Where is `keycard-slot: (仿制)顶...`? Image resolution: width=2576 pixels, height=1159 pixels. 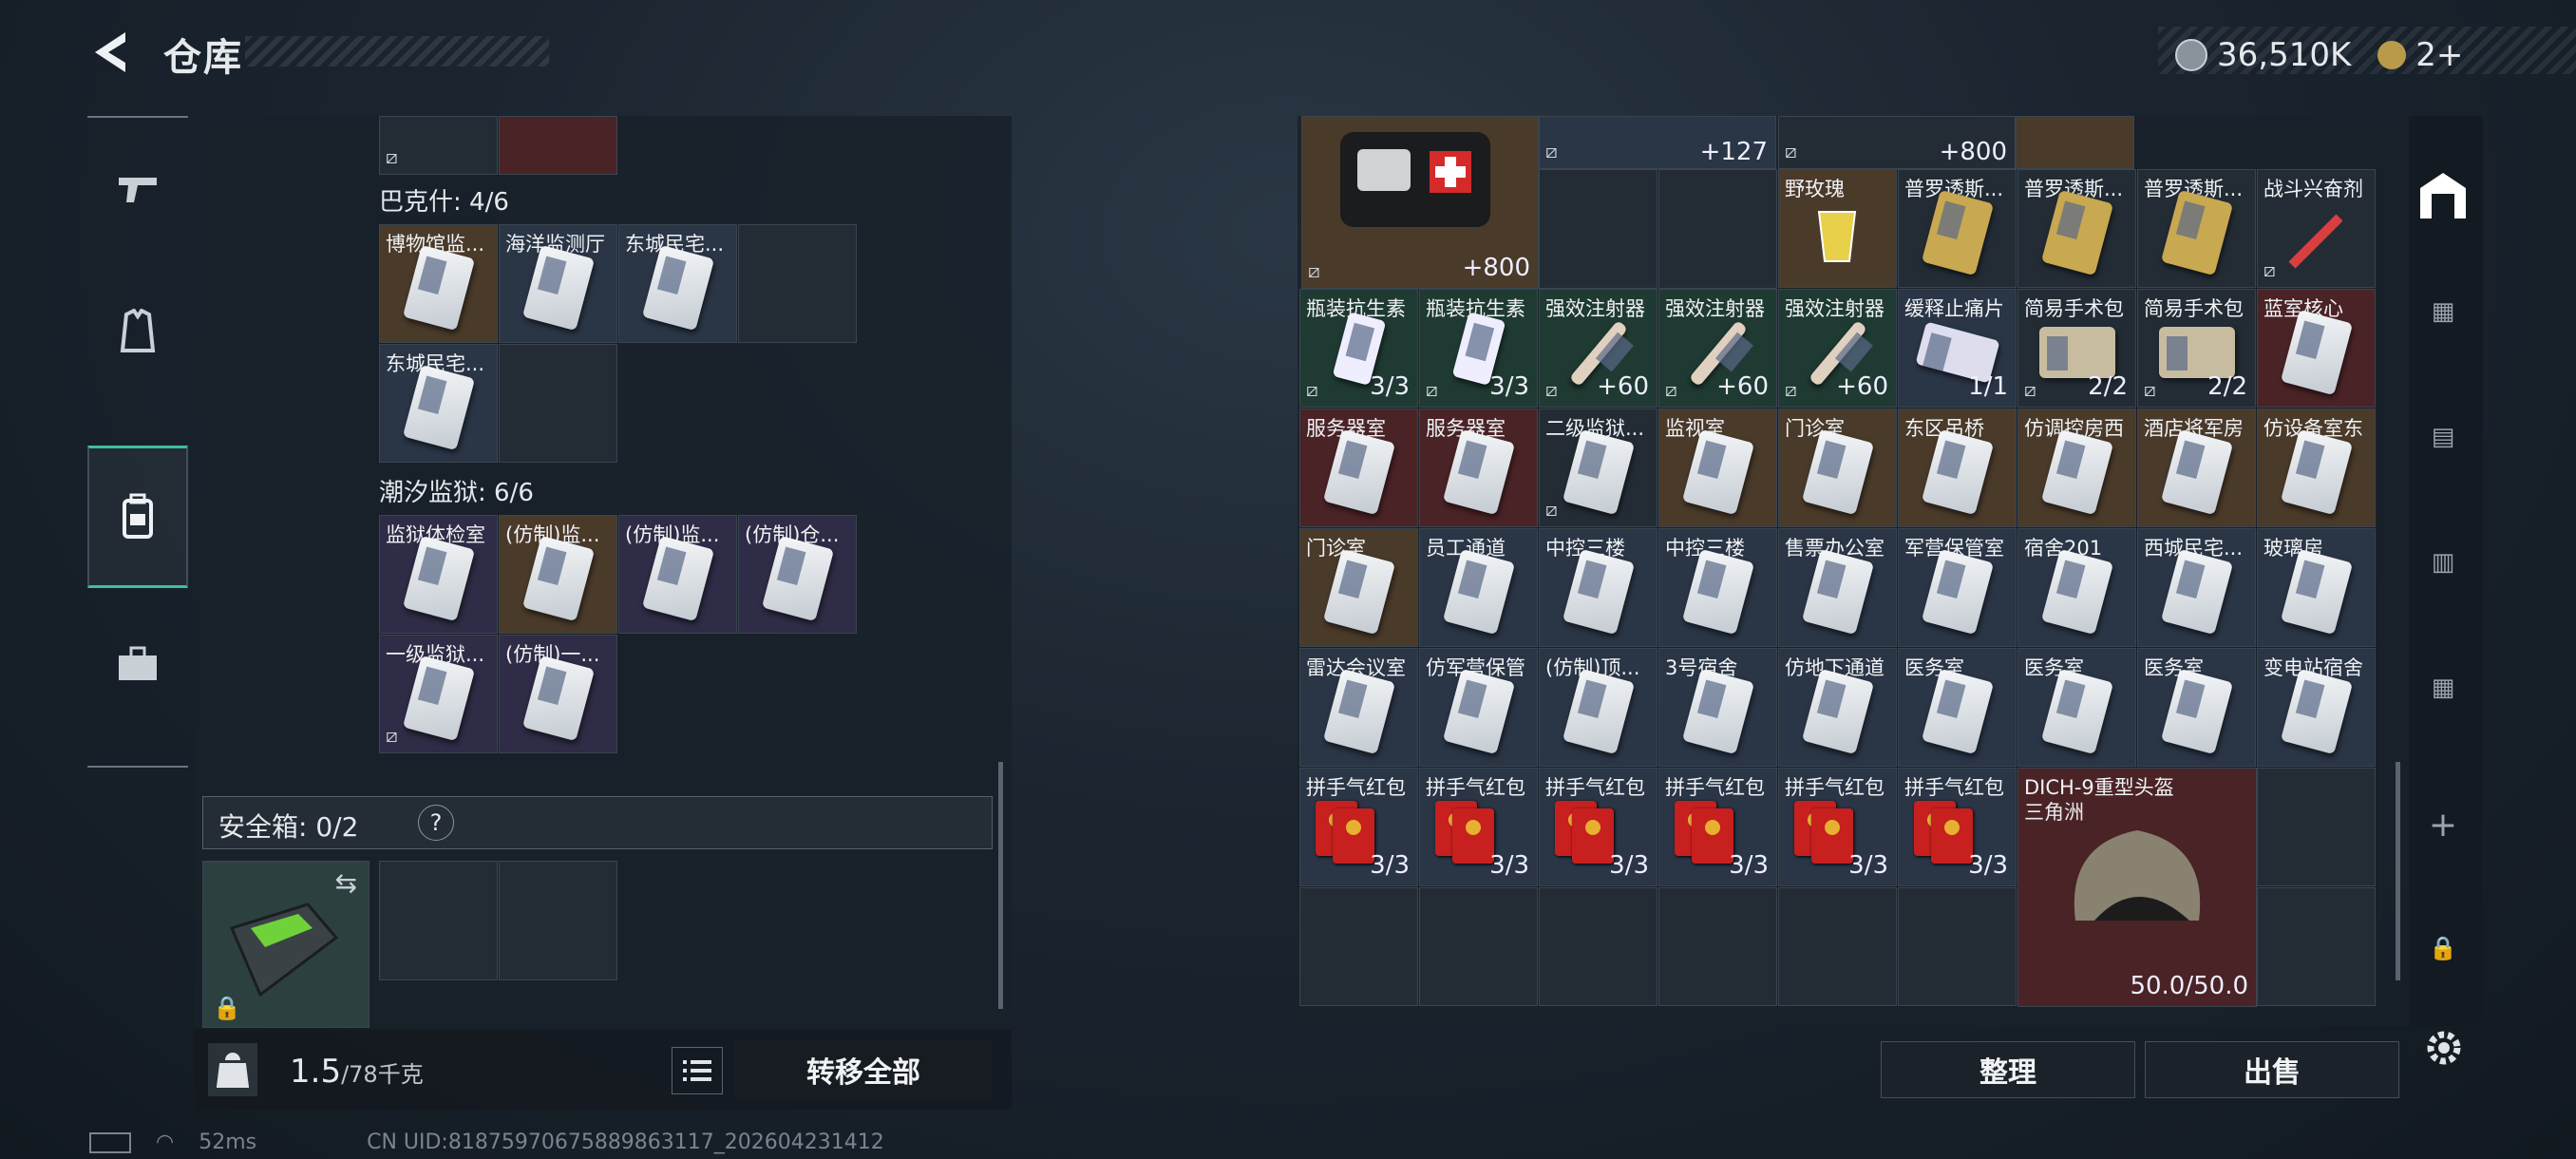
keycard-slot: (仿制)顶... is located at coordinates (1598, 707).